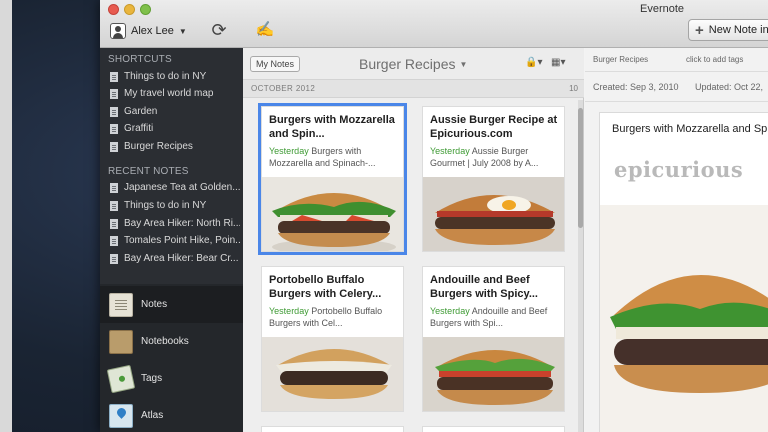 The width and height of the screenshot is (768, 432). I want to click on nav-label: Notebooks, so click(165, 341).